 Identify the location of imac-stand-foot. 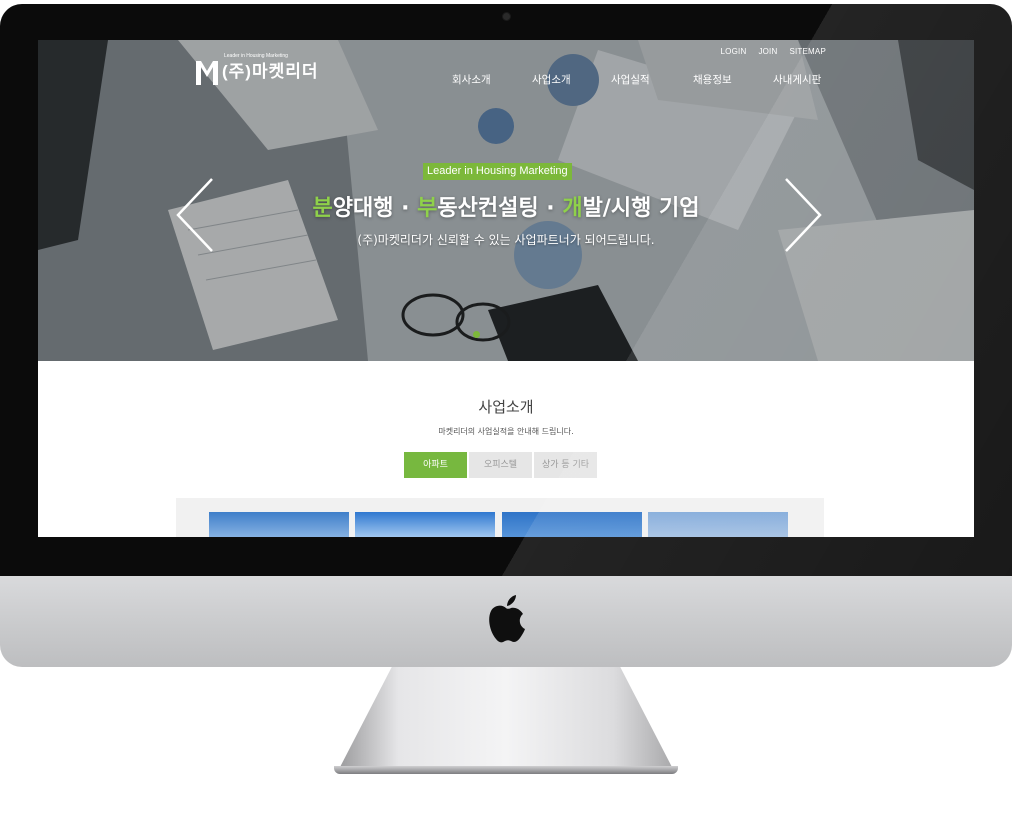
(506, 770).